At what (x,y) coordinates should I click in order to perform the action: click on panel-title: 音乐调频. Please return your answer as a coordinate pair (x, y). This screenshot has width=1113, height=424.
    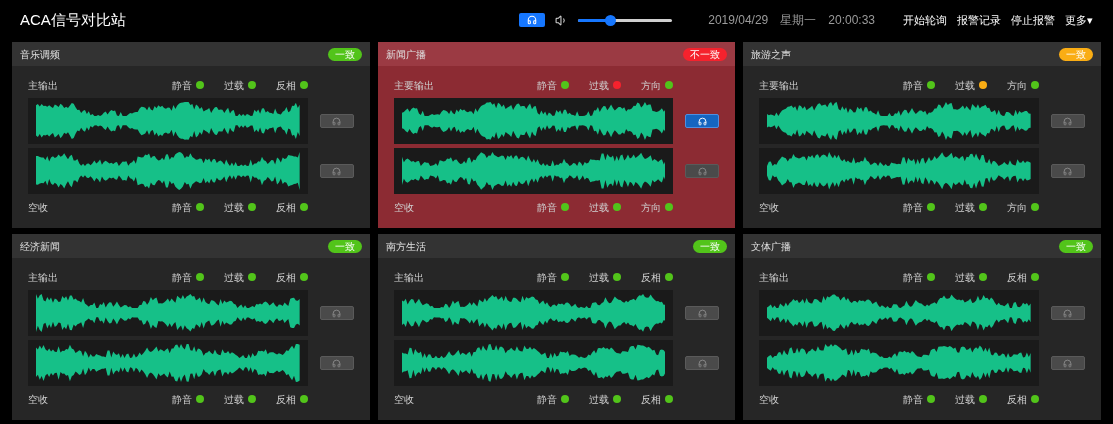
    Looking at the image, I should click on (40, 54).